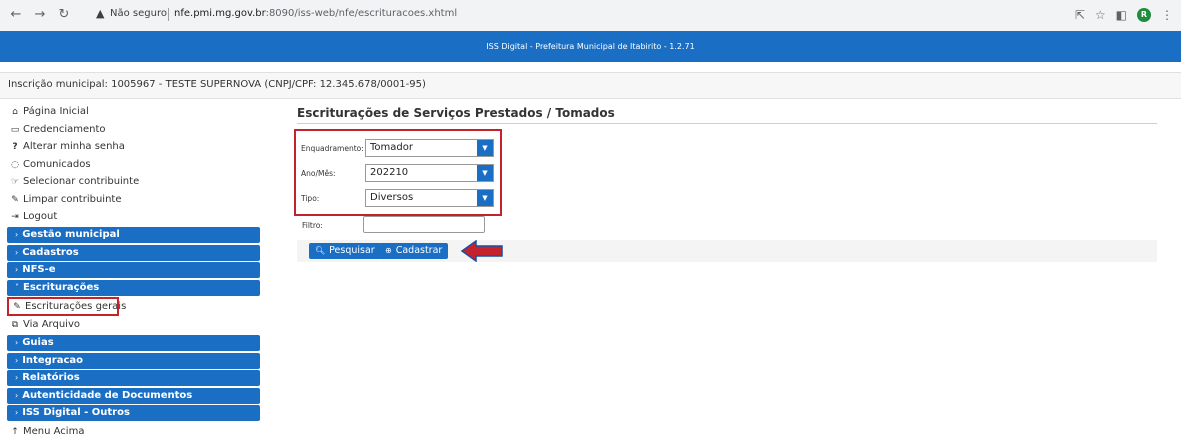  Describe the element at coordinates (133, 217) in the screenshot. I see `sidebar-item-logout: ⇥ Logout` at that location.